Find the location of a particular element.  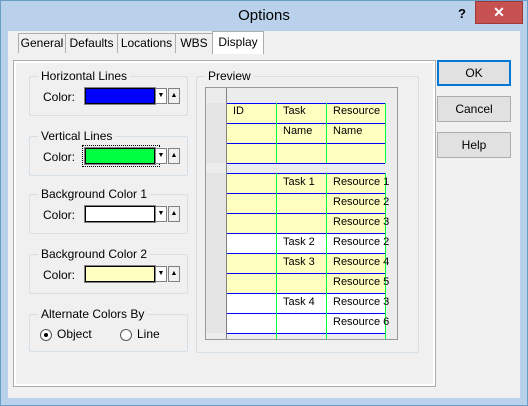

bg2-dropdown-button: ▼ is located at coordinates (161, 274).